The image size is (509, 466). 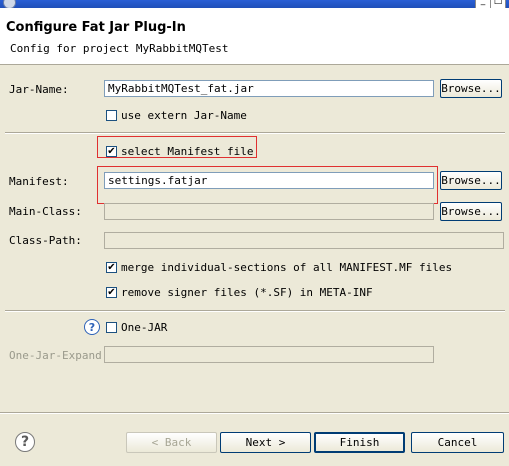 What do you see at coordinates (45, 240) in the screenshot?
I see `class-path-label: Class-Path:` at bounding box center [45, 240].